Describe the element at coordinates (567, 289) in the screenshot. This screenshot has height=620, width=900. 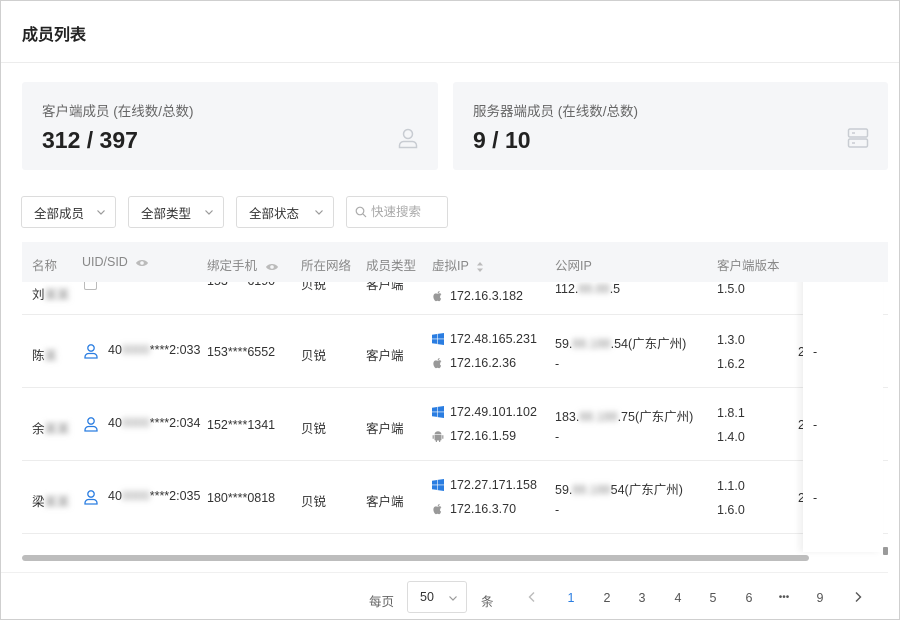
I see `public-ip-head: 112.` at that location.